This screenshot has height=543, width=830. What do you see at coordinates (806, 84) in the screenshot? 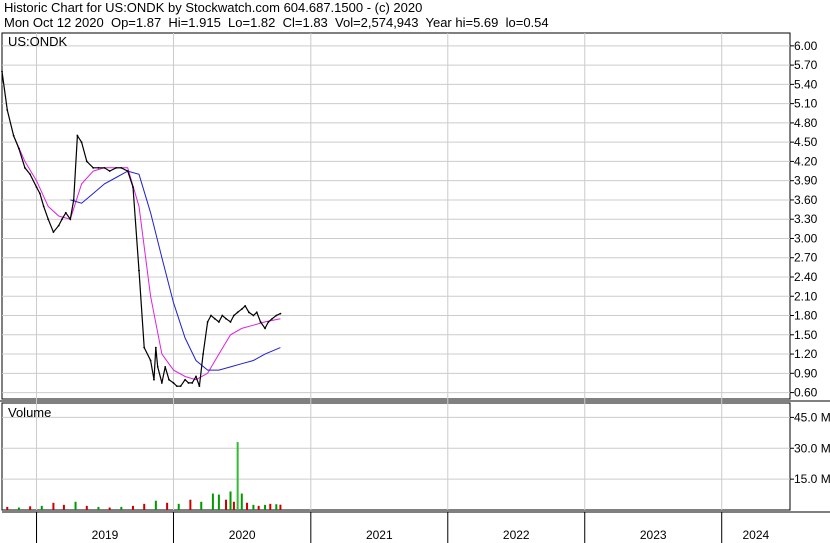
I see `price-tick-label: 5.40` at bounding box center [806, 84].